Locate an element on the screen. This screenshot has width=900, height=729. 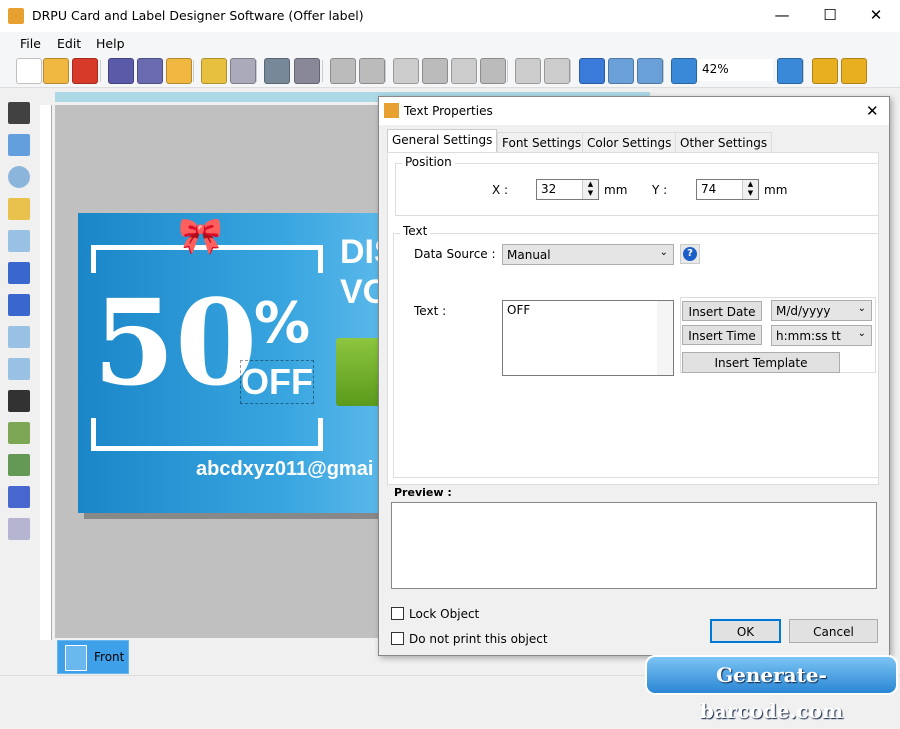
pencil-icon is located at coordinates (19, 209).